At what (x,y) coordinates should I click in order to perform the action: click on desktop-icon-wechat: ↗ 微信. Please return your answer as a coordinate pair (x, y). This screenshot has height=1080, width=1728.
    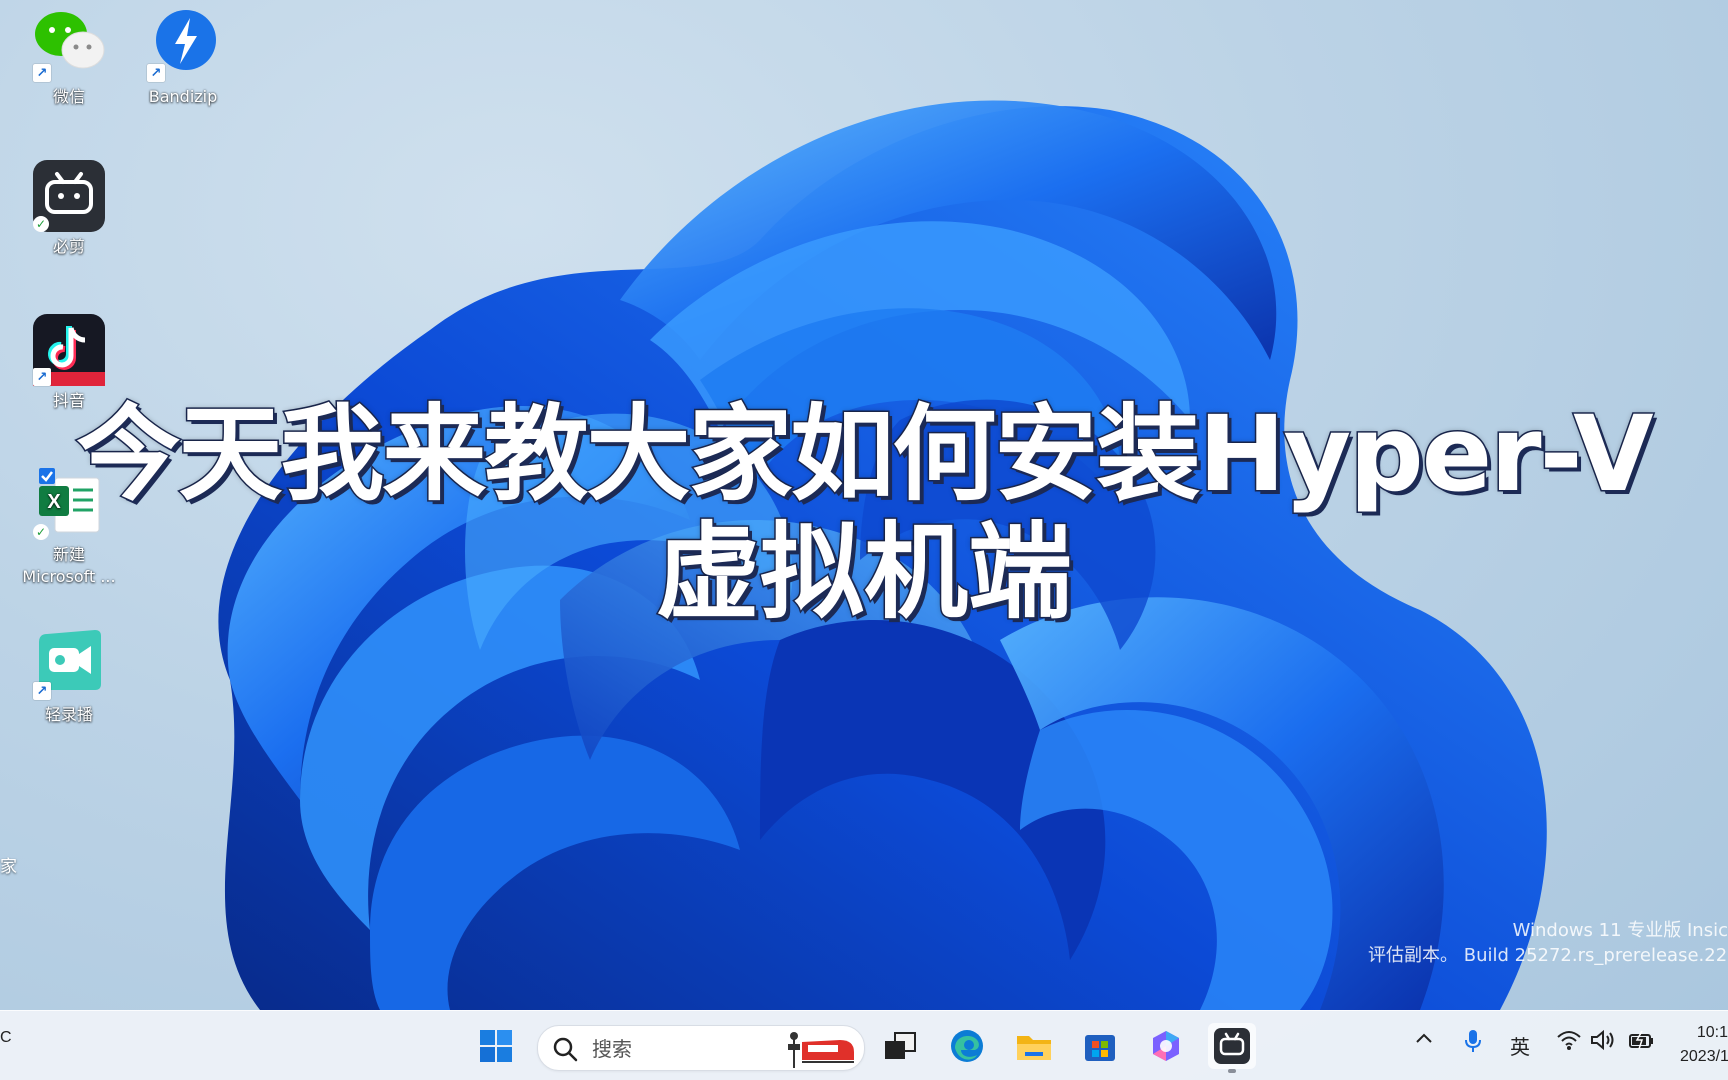
    Looking at the image, I should click on (69, 59).